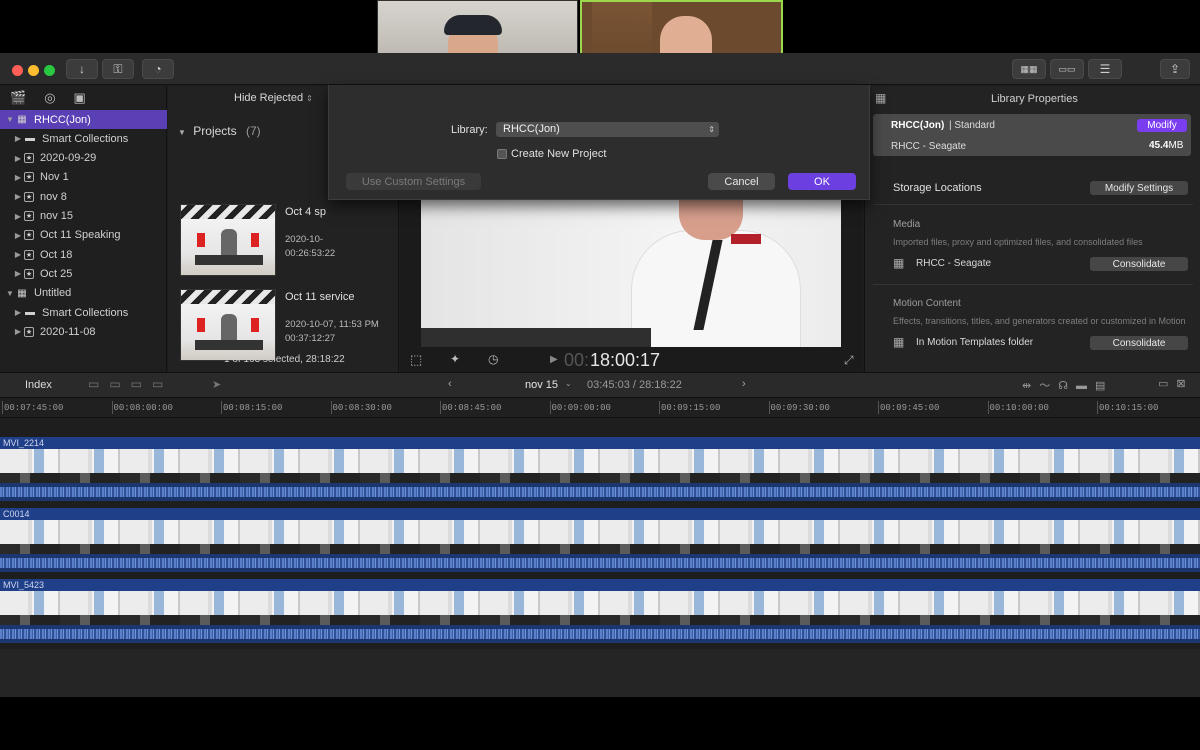 This screenshot has height=750, width=1200. Describe the element at coordinates (80, 98) in the screenshot. I see `titles-icon: ▣` at that location.